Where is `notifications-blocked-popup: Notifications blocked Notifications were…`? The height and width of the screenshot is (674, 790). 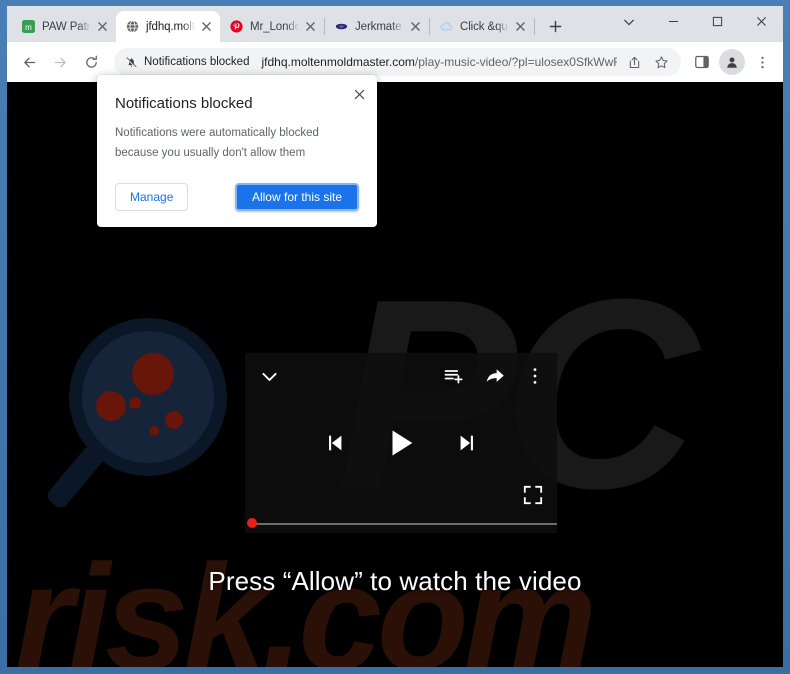 notifications-blocked-popup: Notifications blocked Notifications were… is located at coordinates (237, 151).